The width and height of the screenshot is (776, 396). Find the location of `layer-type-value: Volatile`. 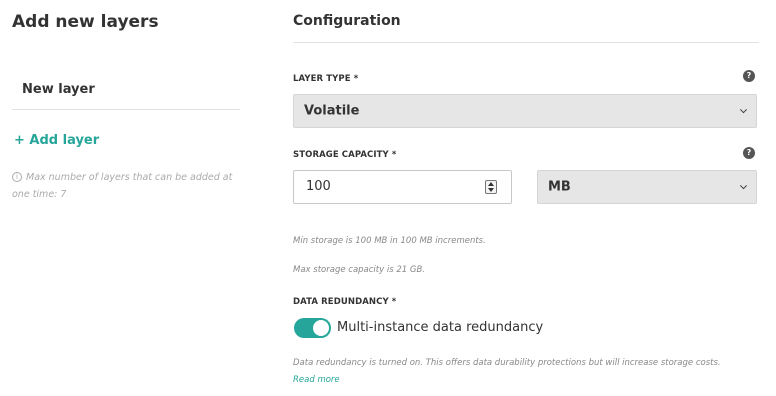

layer-type-value: Volatile is located at coordinates (332, 111).